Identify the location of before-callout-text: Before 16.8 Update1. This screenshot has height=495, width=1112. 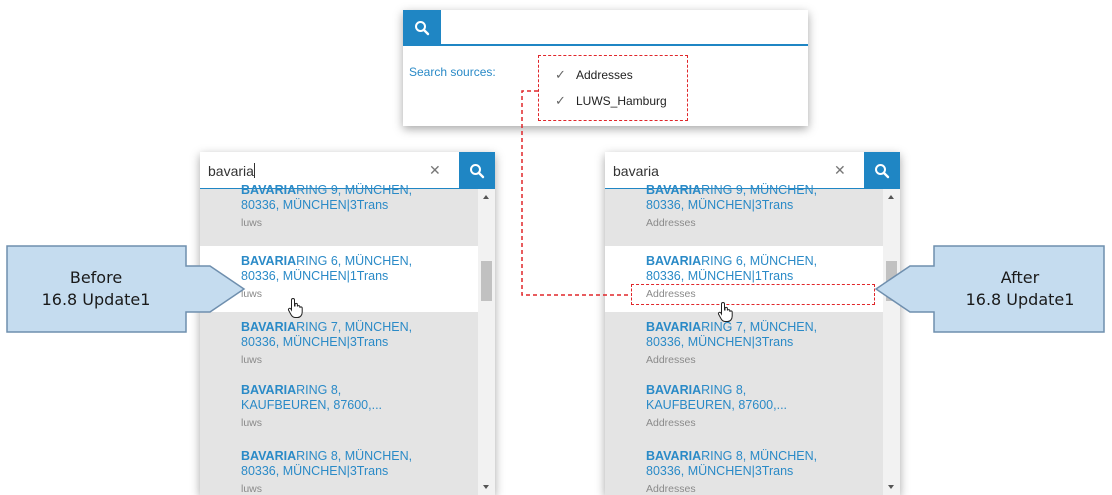
(96, 288).